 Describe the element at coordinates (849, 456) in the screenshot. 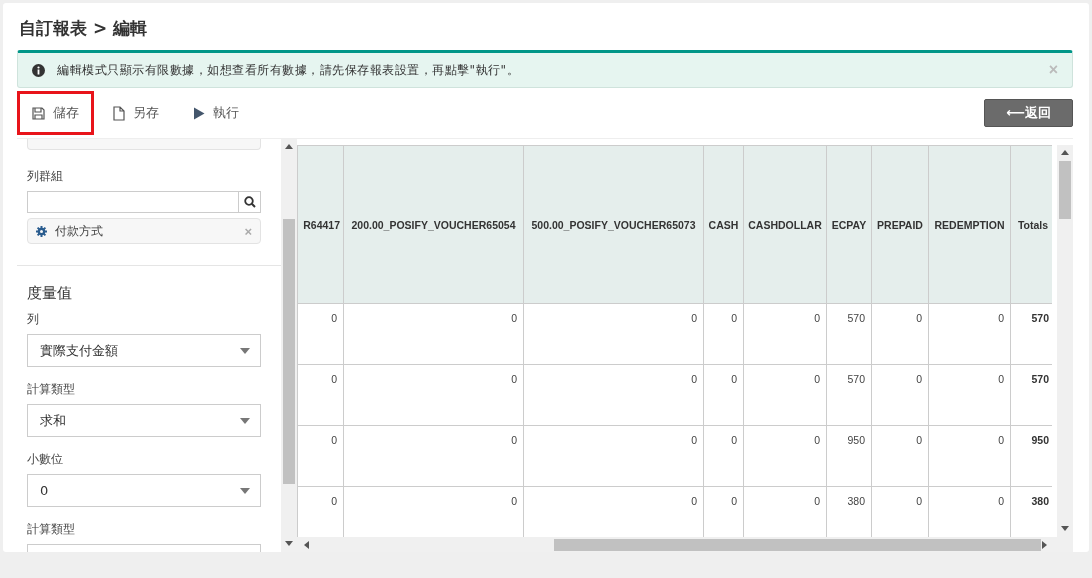

I see `table-cell: 950` at that location.